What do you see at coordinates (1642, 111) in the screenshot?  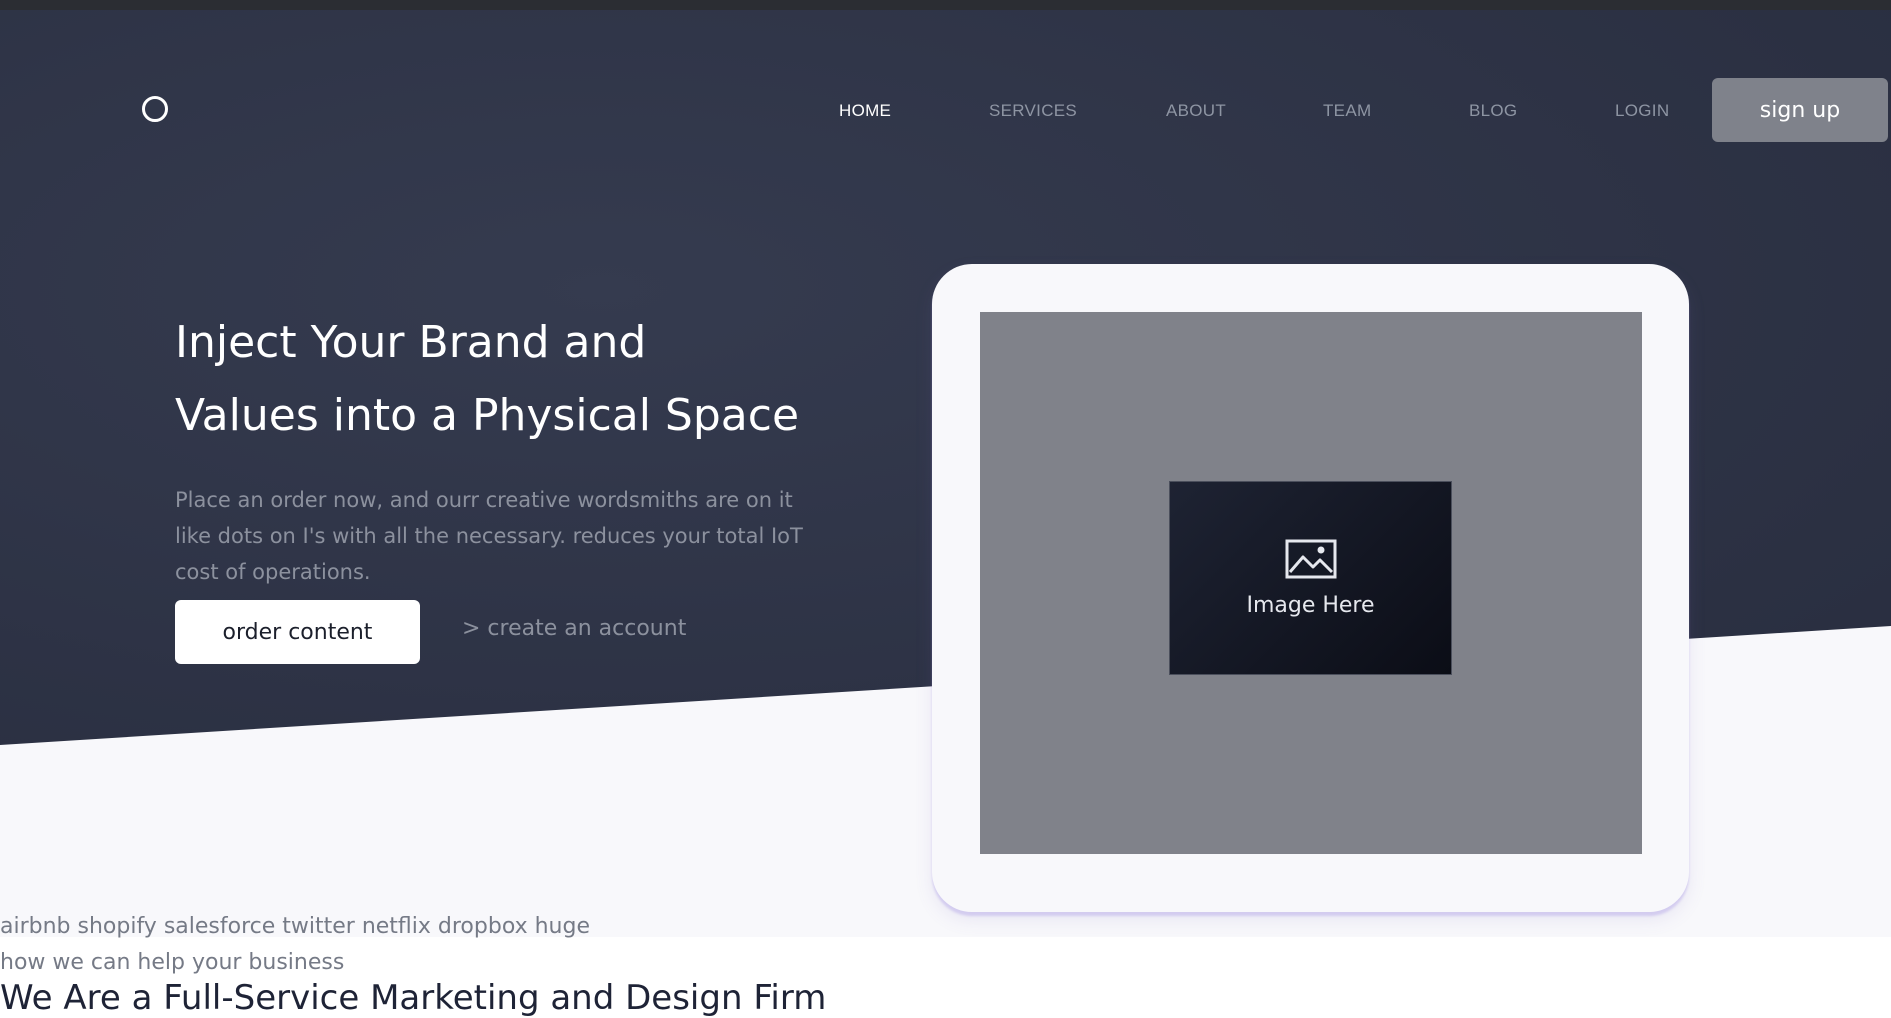 I see `nav-item-login: LOGIN` at bounding box center [1642, 111].